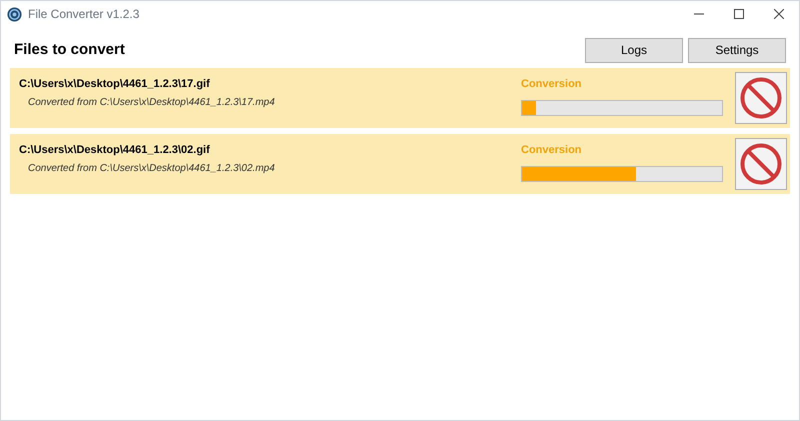  I want to click on page-heading: Files to convert, so click(69, 50).